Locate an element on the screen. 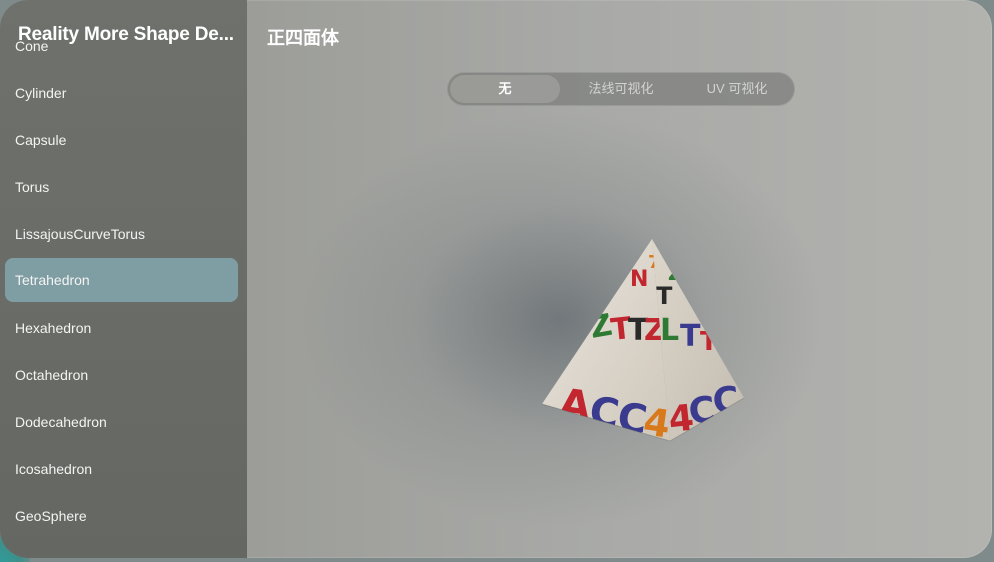 This screenshot has height=562, width=994. sidebar-item-cylinder: Cylinder is located at coordinates (121, 93).